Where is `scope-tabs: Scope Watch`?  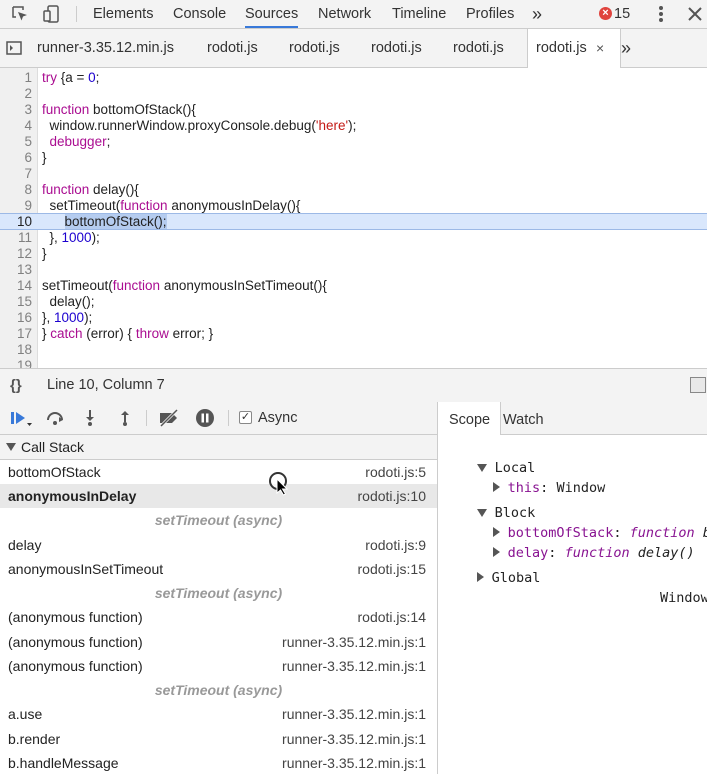
scope-tabs: Scope Watch is located at coordinates (572, 418).